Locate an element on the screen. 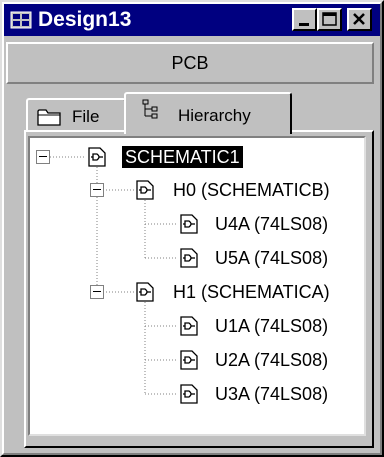  tree-node-h0: H0 (SCHEMATICB) is located at coordinates (195, 190).